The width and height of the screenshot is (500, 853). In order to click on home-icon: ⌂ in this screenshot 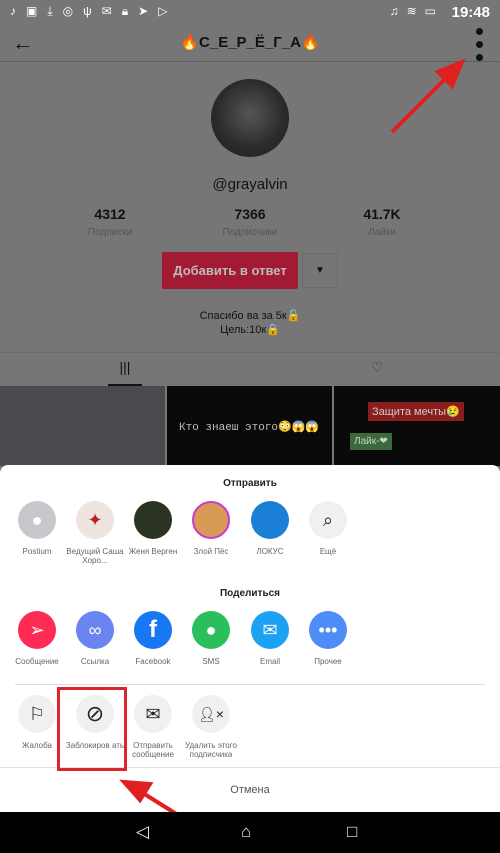, I will do `click(246, 832)`.